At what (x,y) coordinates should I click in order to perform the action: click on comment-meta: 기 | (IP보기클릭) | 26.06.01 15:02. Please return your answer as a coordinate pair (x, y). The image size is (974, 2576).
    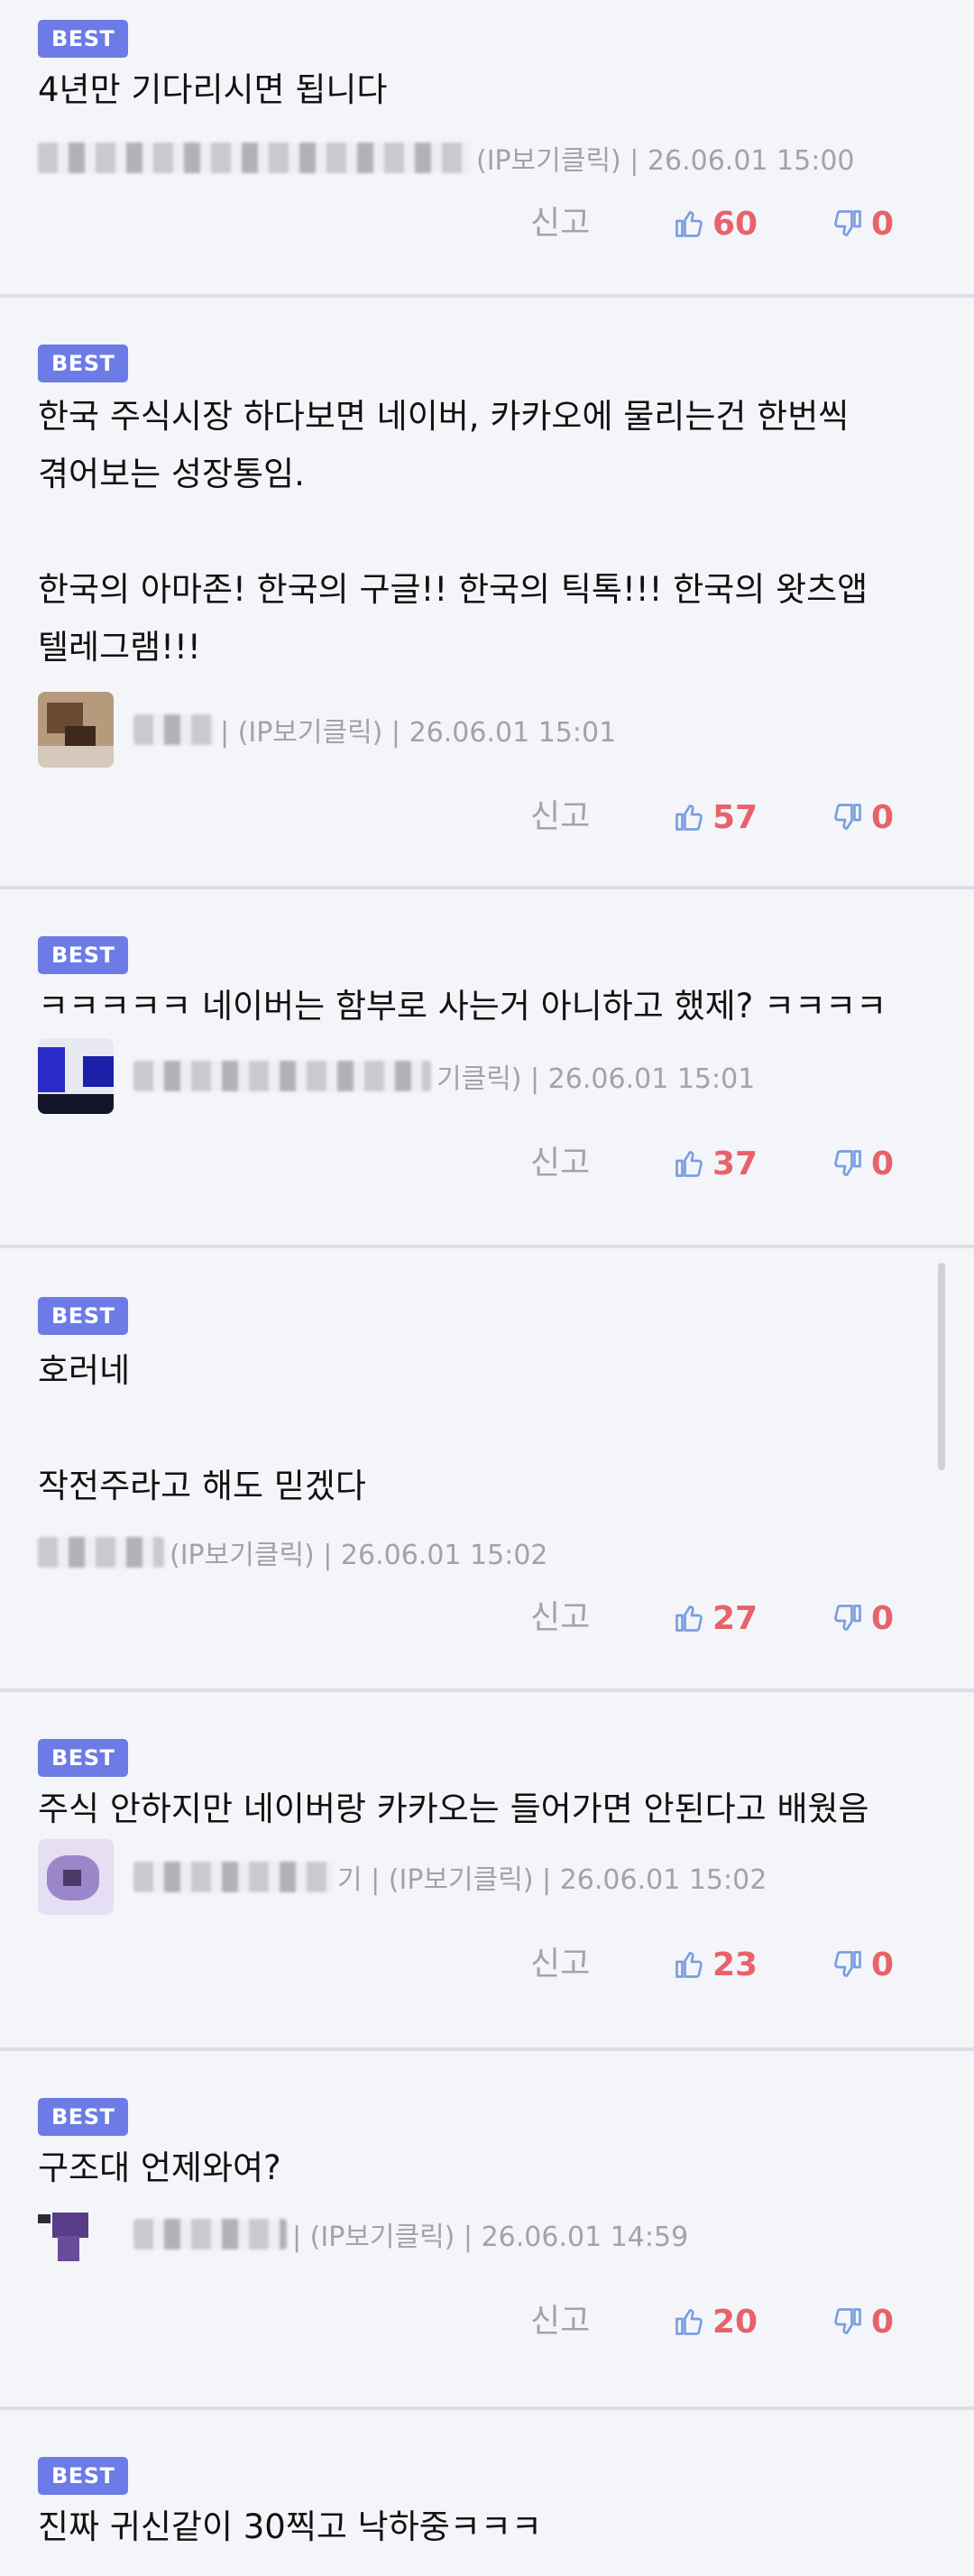
    Looking at the image, I should click on (403, 1877).